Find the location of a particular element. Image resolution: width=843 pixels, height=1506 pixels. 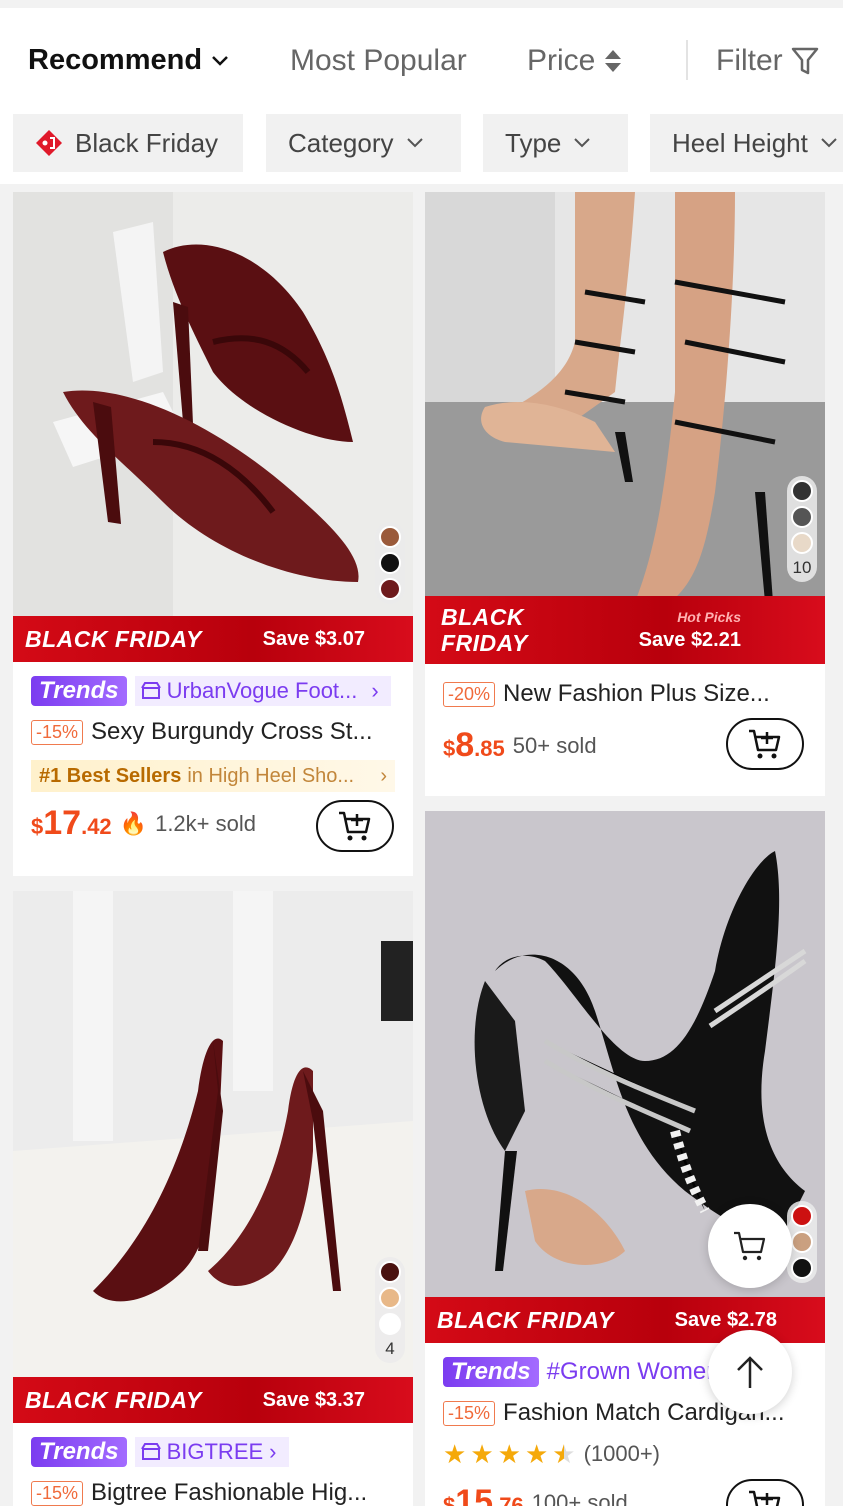

store-link: BIGTREE › is located at coordinates (211, 1452).